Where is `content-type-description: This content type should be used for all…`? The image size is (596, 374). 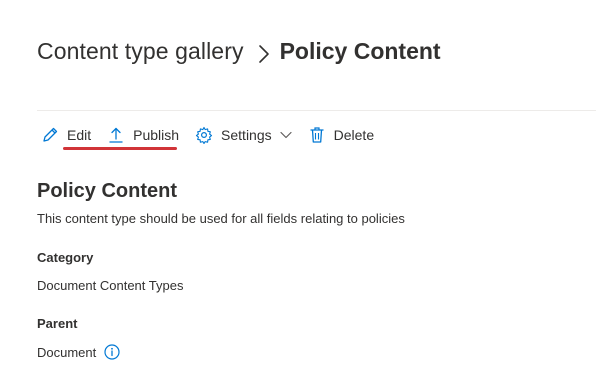
content-type-description: This content type should be used for all… is located at coordinates (221, 218).